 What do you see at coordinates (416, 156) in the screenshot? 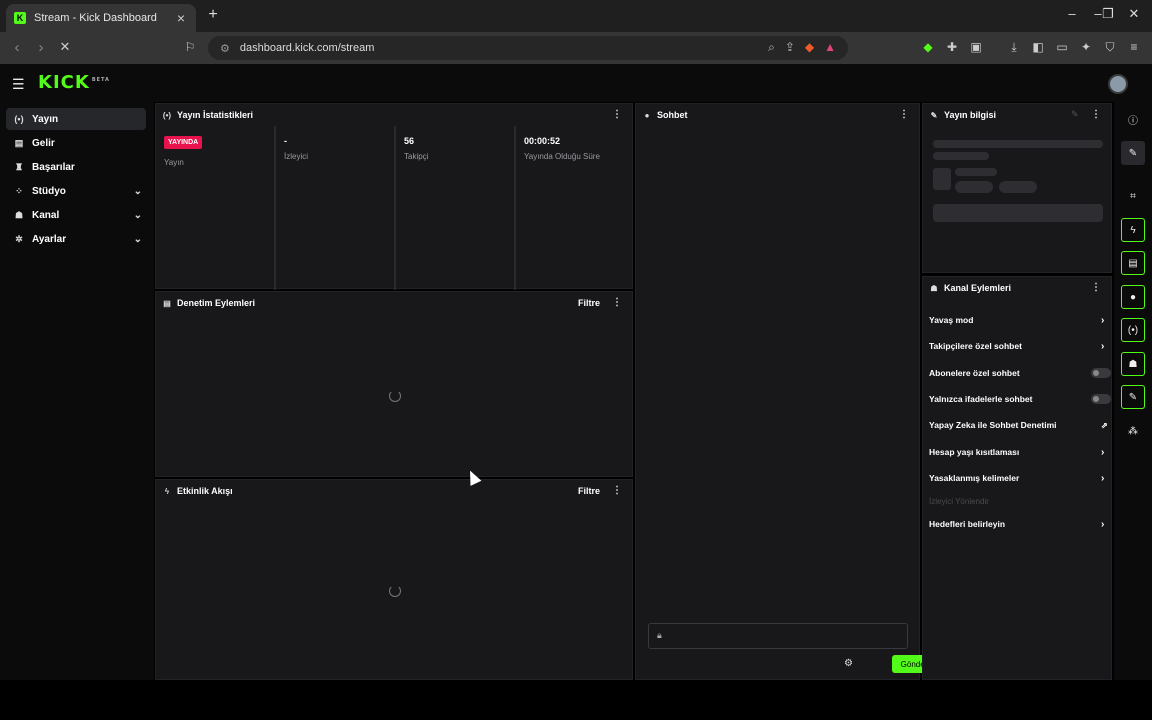
I see `stat-label: Takipçi` at bounding box center [416, 156].